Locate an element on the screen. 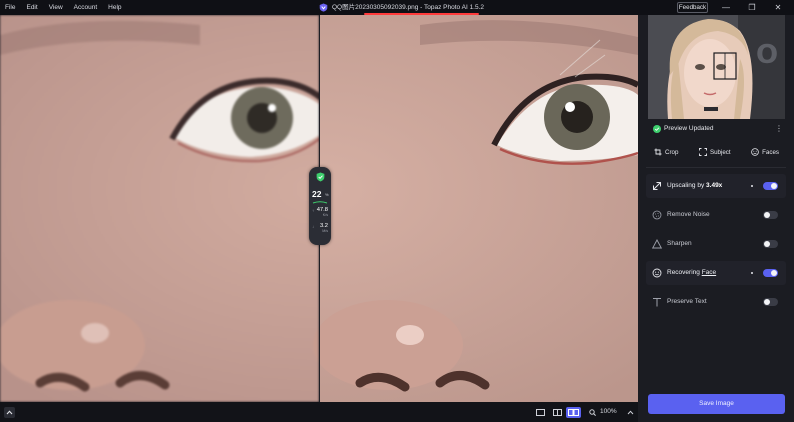 This screenshot has height=422, width=794. sharpen-toggle is located at coordinates (770, 244).